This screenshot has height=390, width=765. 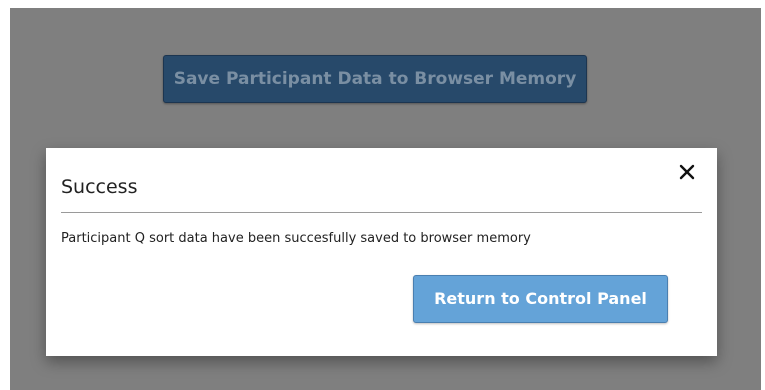 I want to click on close-icon, so click(x=687, y=172).